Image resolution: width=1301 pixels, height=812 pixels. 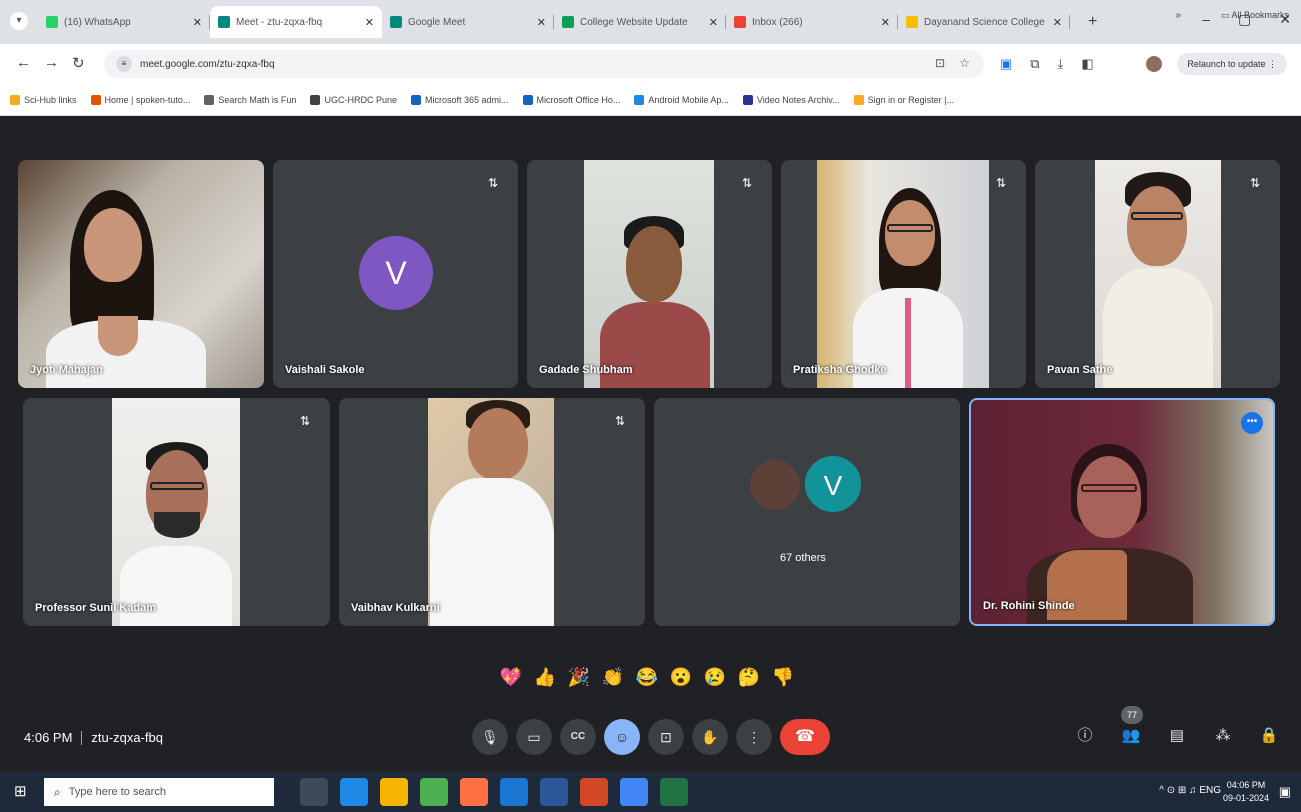 I want to click on extensions-puzzle-icon: ⧉, so click(x=1034, y=64).